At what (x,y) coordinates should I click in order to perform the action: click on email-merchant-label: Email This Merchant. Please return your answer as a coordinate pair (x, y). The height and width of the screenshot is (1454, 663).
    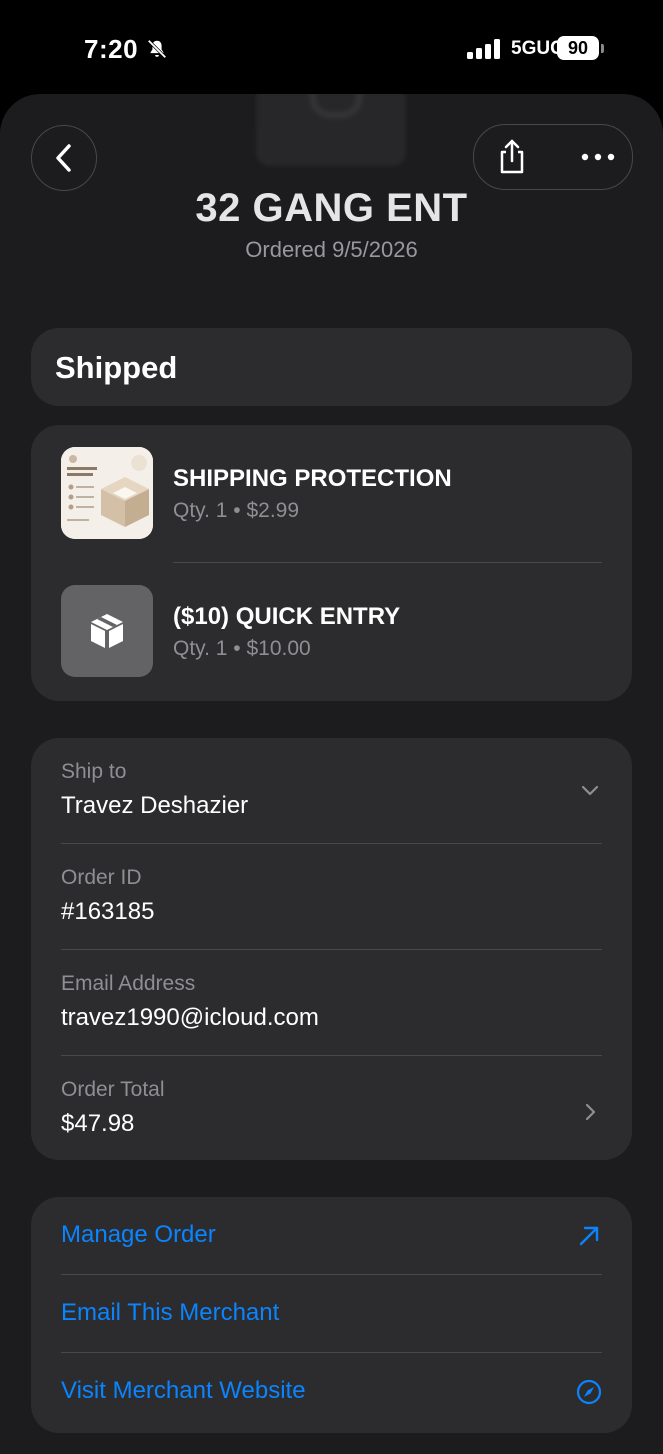
    Looking at the image, I should click on (170, 1312).